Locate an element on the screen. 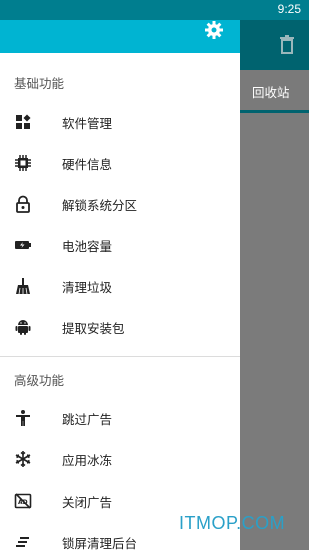 This screenshot has height=550, width=320. battery-icon is located at coordinates (23, 245).